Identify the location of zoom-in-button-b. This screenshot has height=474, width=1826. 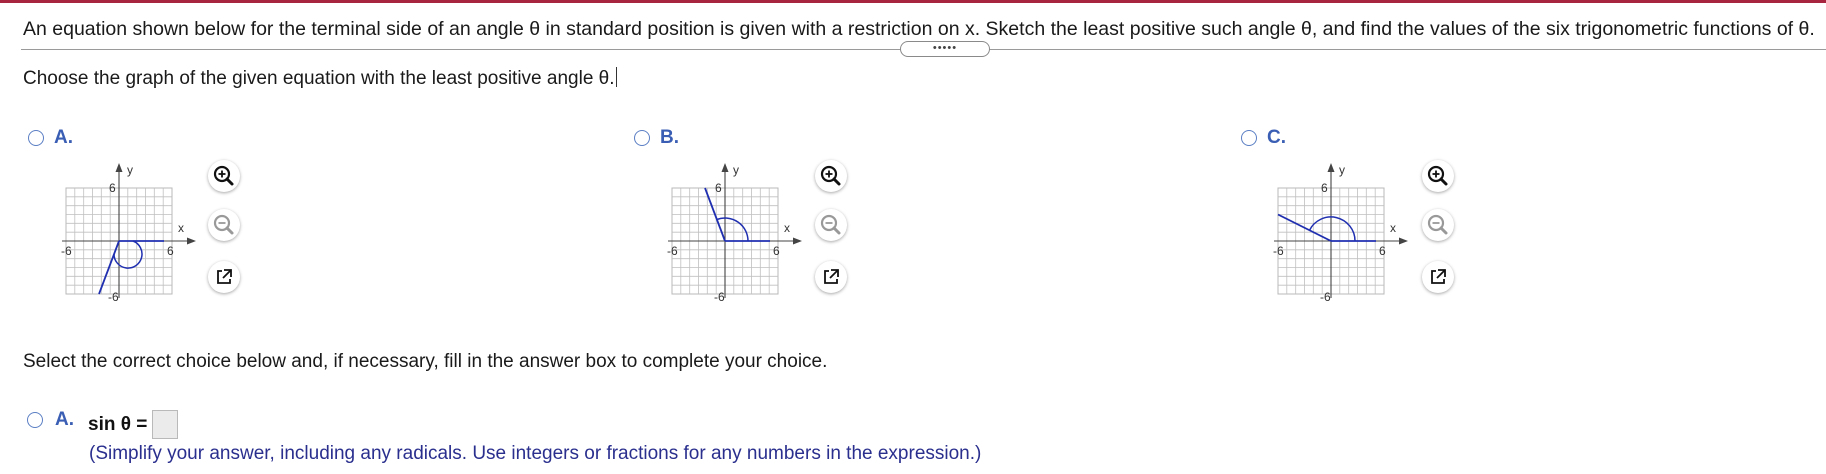
(831, 176).